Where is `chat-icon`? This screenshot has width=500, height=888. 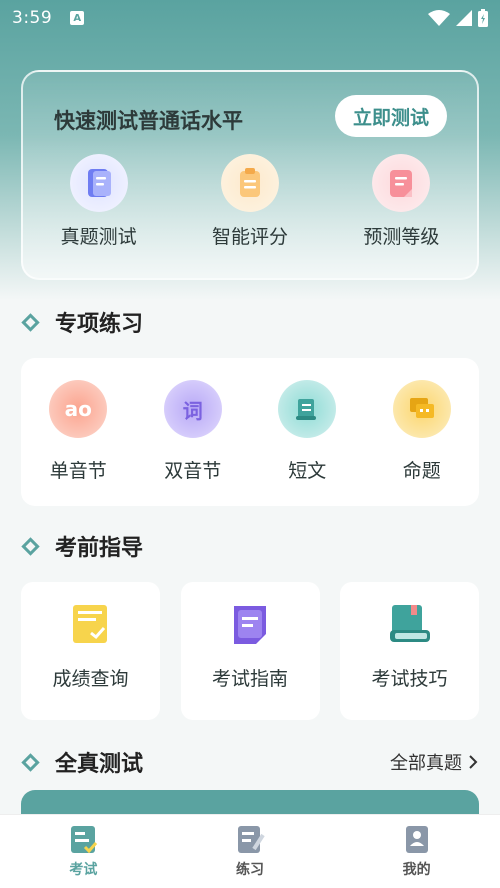 chat-icon is located at coordinates (421, 409).